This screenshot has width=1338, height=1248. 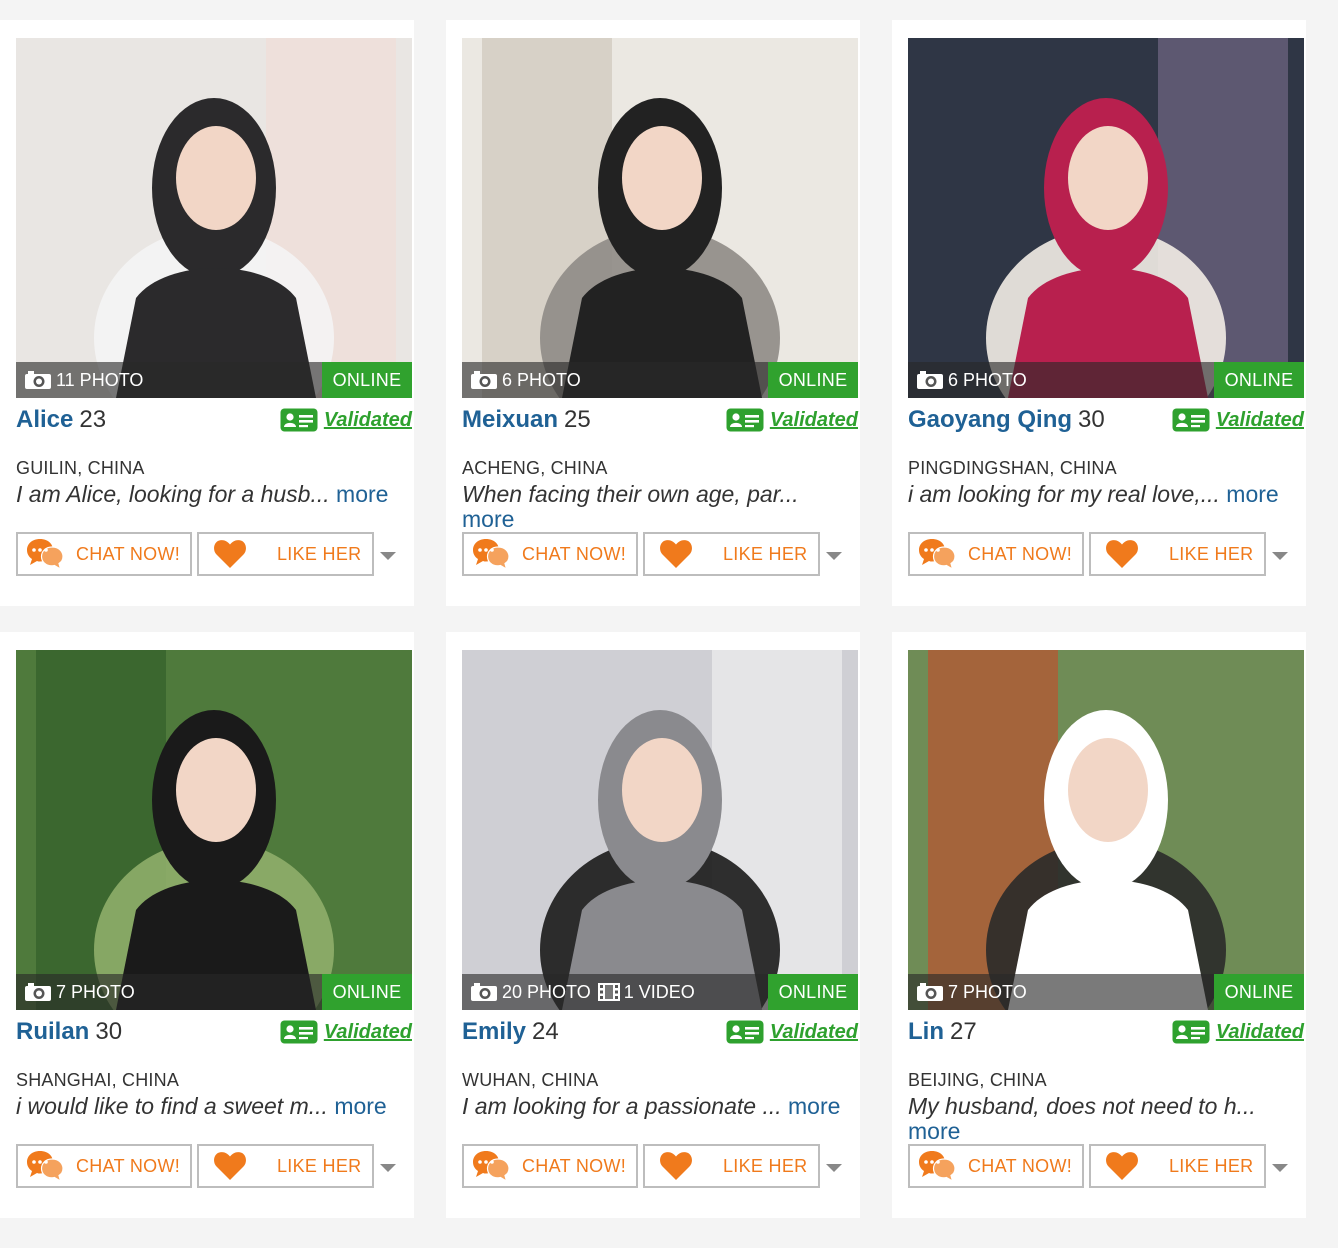 What do you see at coordinates (660, 992) in the screenshot?
I see `photo-info-bar: 20 PHOTO 1 VIDEO ONLINE` at bounding box center [660, 992].